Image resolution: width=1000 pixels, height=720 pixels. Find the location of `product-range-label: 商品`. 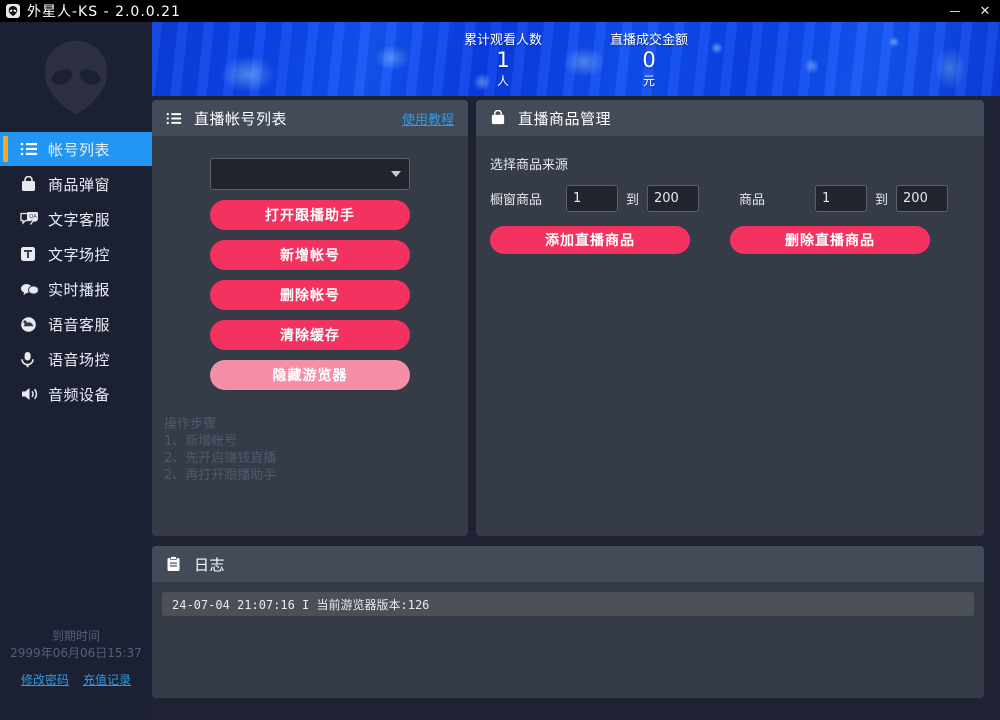

product-range-label: 商品 is located at coordinates (752, 200).